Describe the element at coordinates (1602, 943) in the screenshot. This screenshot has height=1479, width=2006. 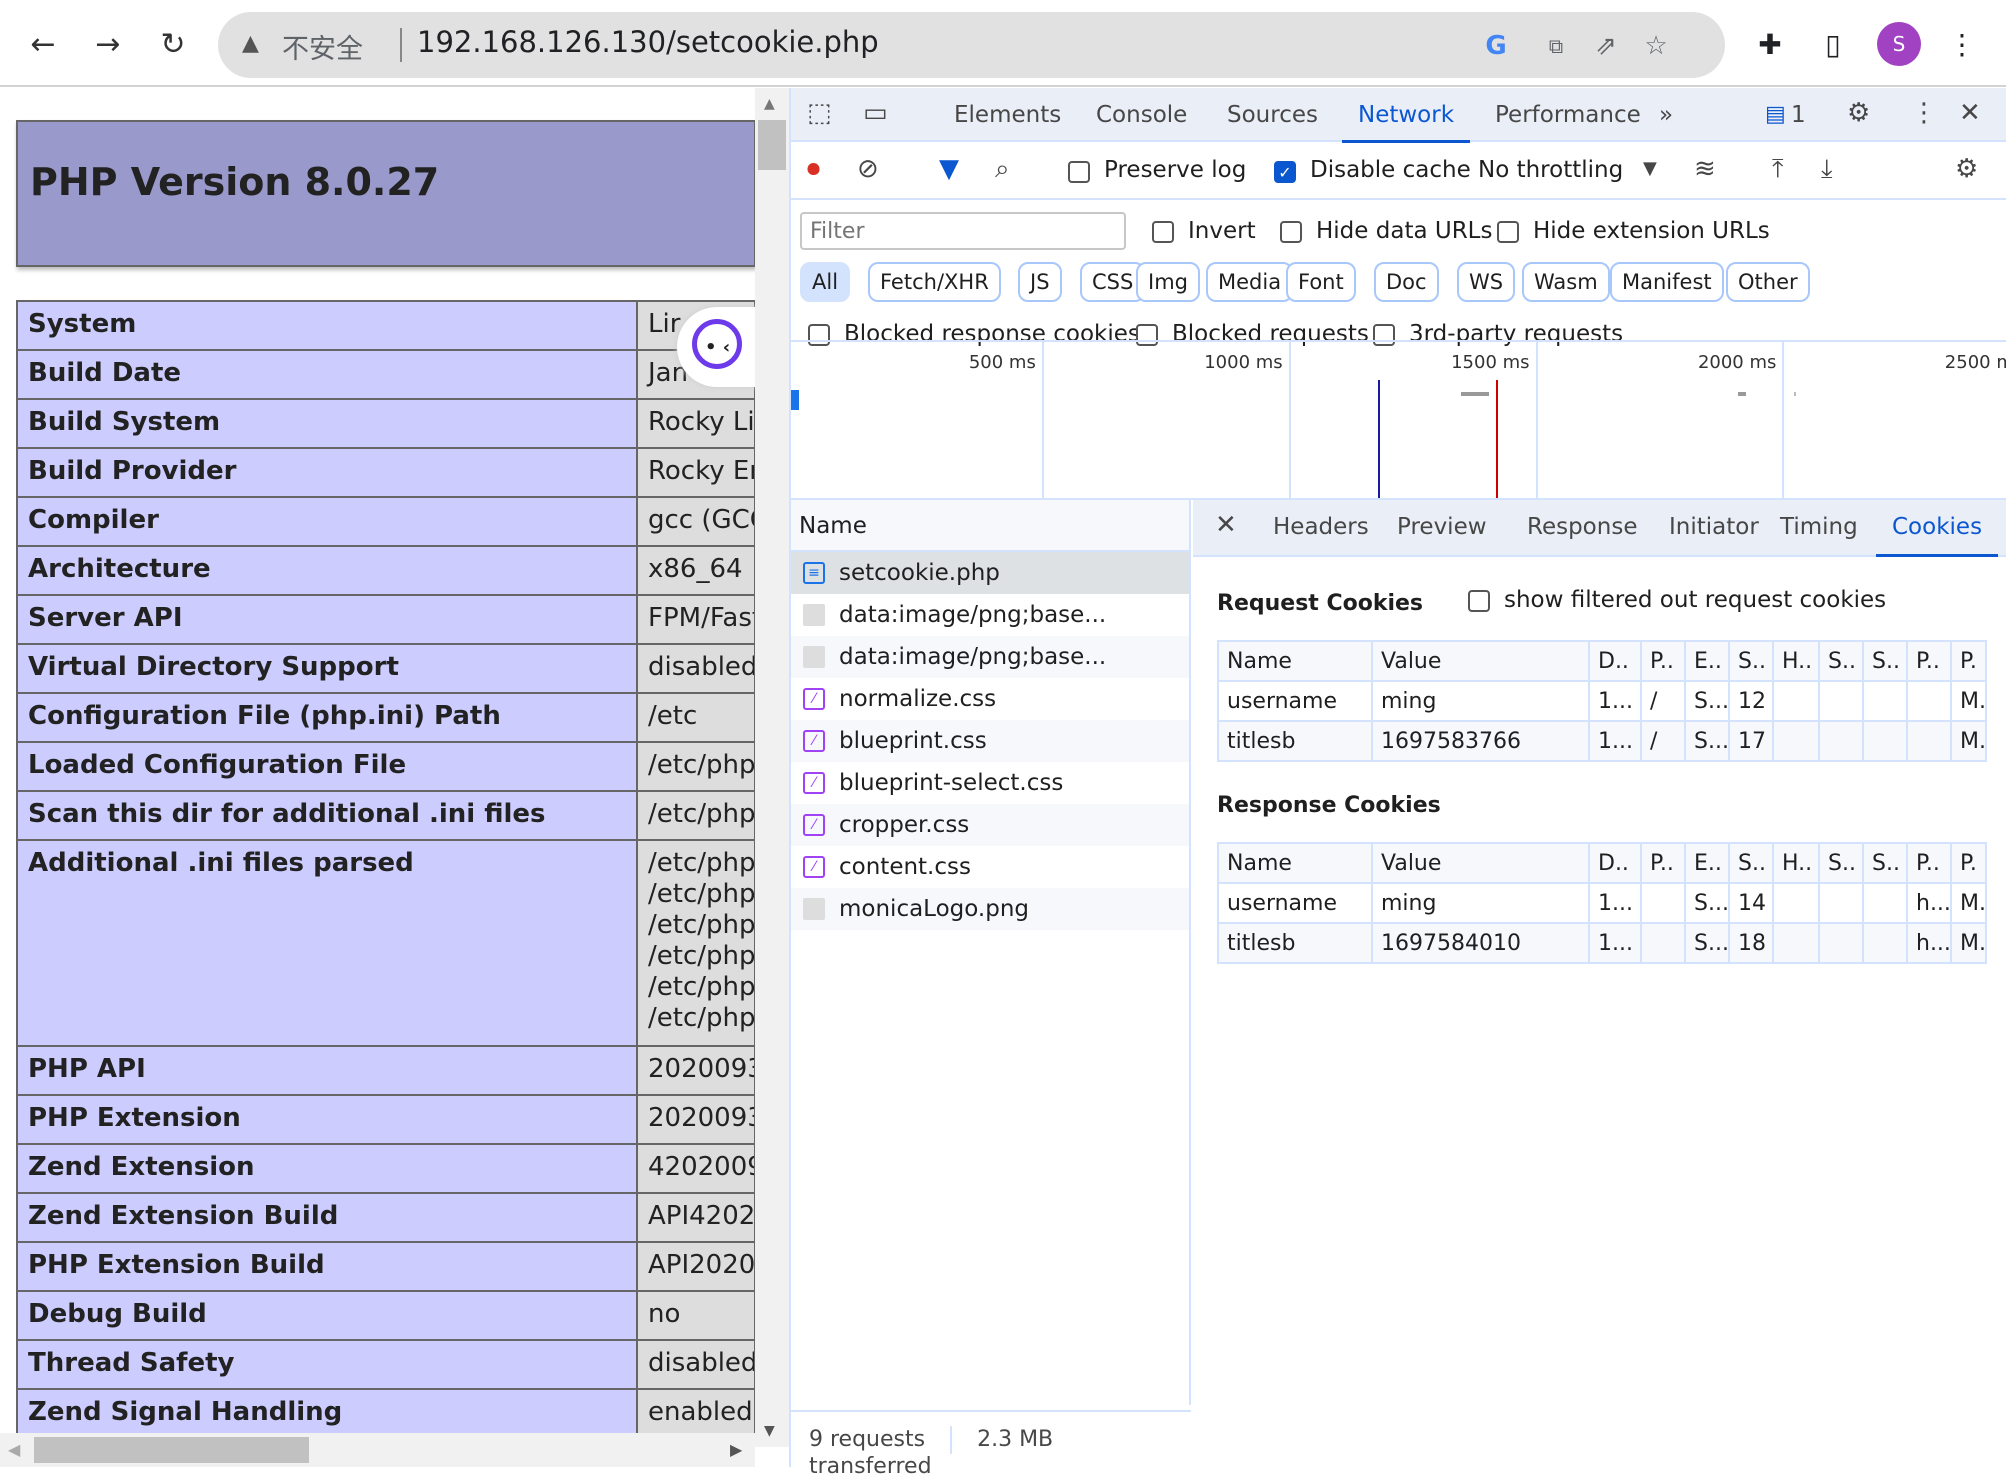
I see `cookie-row: titlesb16975840101... S...18 h...M..` at that location.